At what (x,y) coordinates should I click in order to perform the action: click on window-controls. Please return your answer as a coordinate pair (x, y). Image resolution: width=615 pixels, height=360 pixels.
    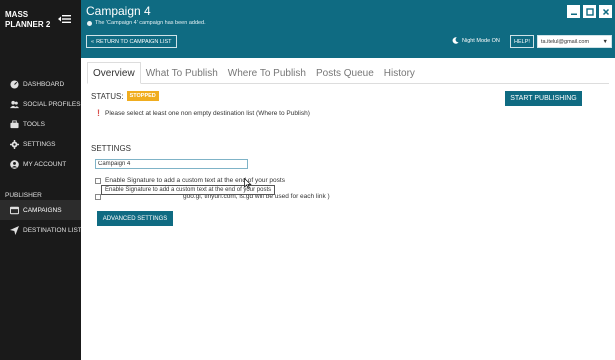
    Looking at the image, I should click on (589, 11).